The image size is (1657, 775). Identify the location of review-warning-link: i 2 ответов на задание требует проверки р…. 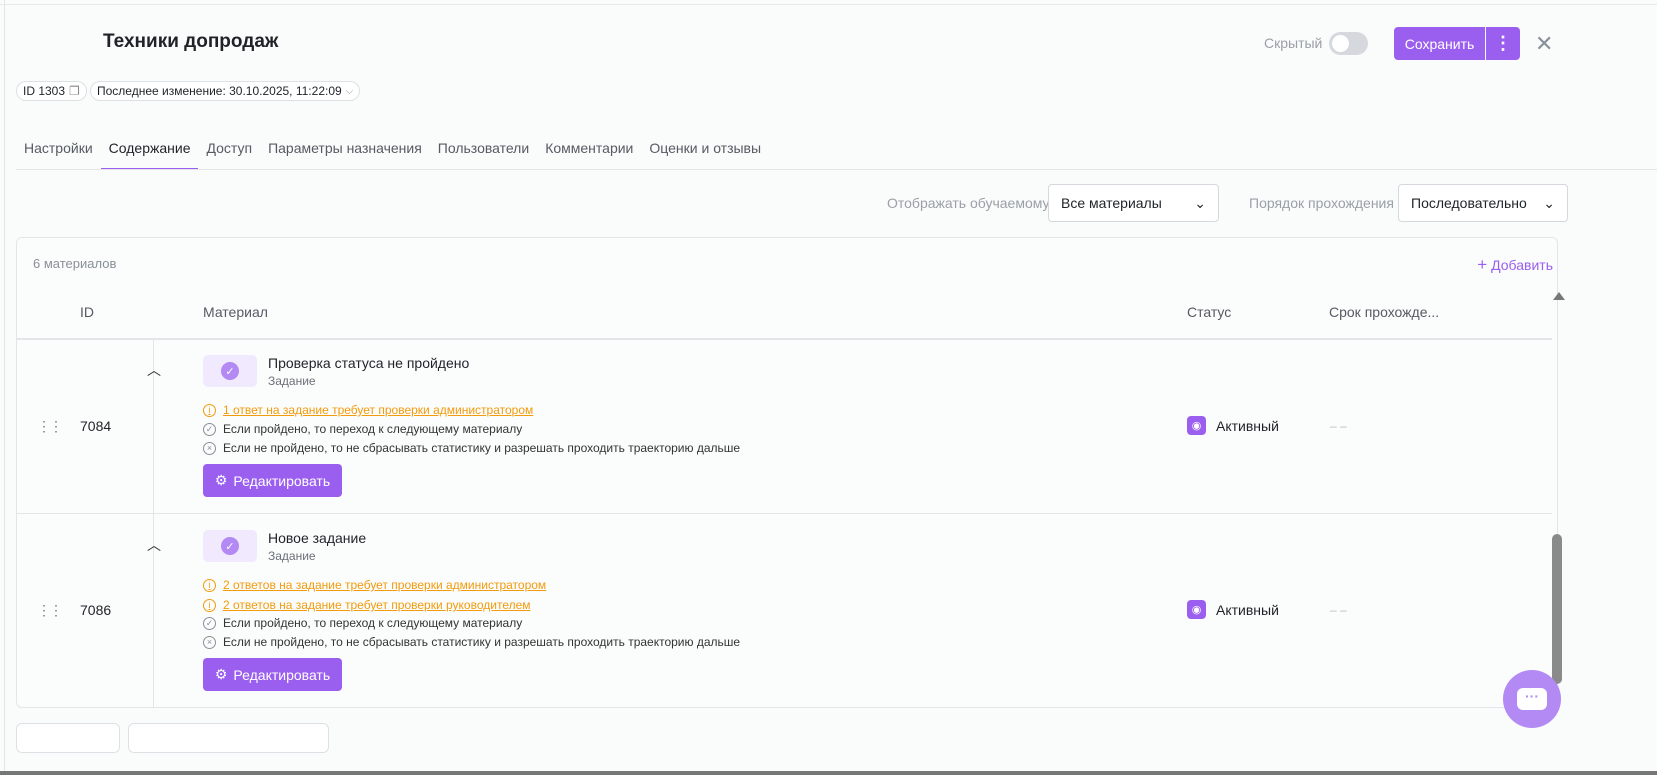
(367, 605).